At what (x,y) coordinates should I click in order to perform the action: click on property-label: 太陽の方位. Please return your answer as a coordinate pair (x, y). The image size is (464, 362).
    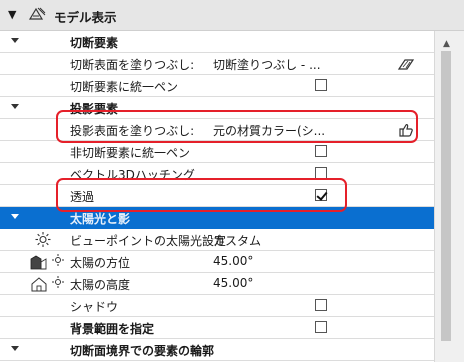
    Looking at the image, I should click on (100, 263).